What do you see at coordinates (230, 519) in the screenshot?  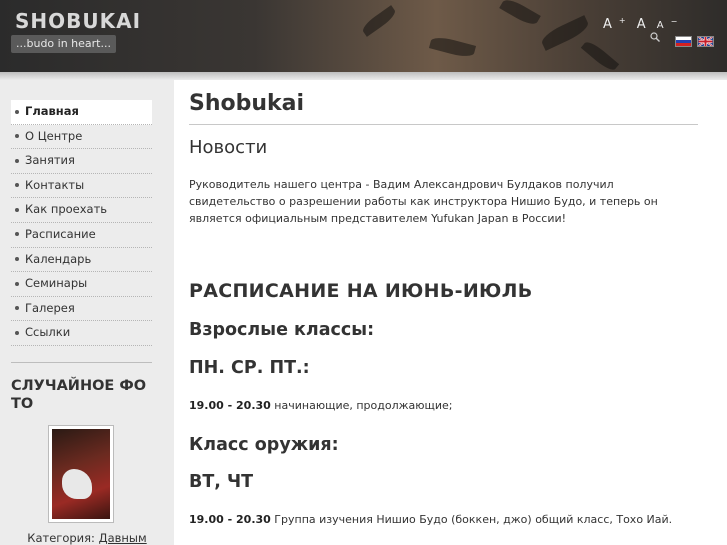 I see `weapon-time: 19.00 - 20.30` at bounding box center [230, 519].